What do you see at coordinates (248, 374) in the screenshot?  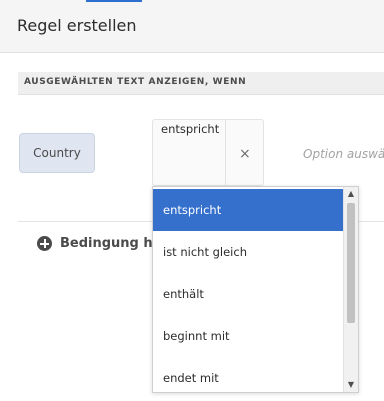 I see `dropdown-option-endet-mit: endet mit` at bounding box center [248, 374].